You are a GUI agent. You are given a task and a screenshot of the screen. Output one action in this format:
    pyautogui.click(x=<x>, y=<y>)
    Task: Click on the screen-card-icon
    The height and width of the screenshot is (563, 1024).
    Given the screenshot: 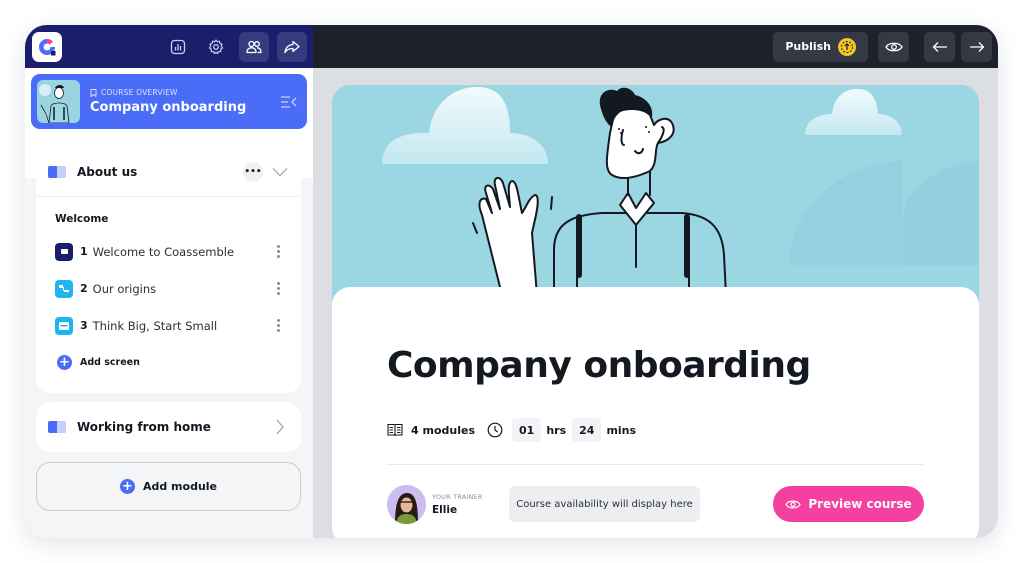 What is the action you would take?
    pyautogui.click(x=64, y=325)
    